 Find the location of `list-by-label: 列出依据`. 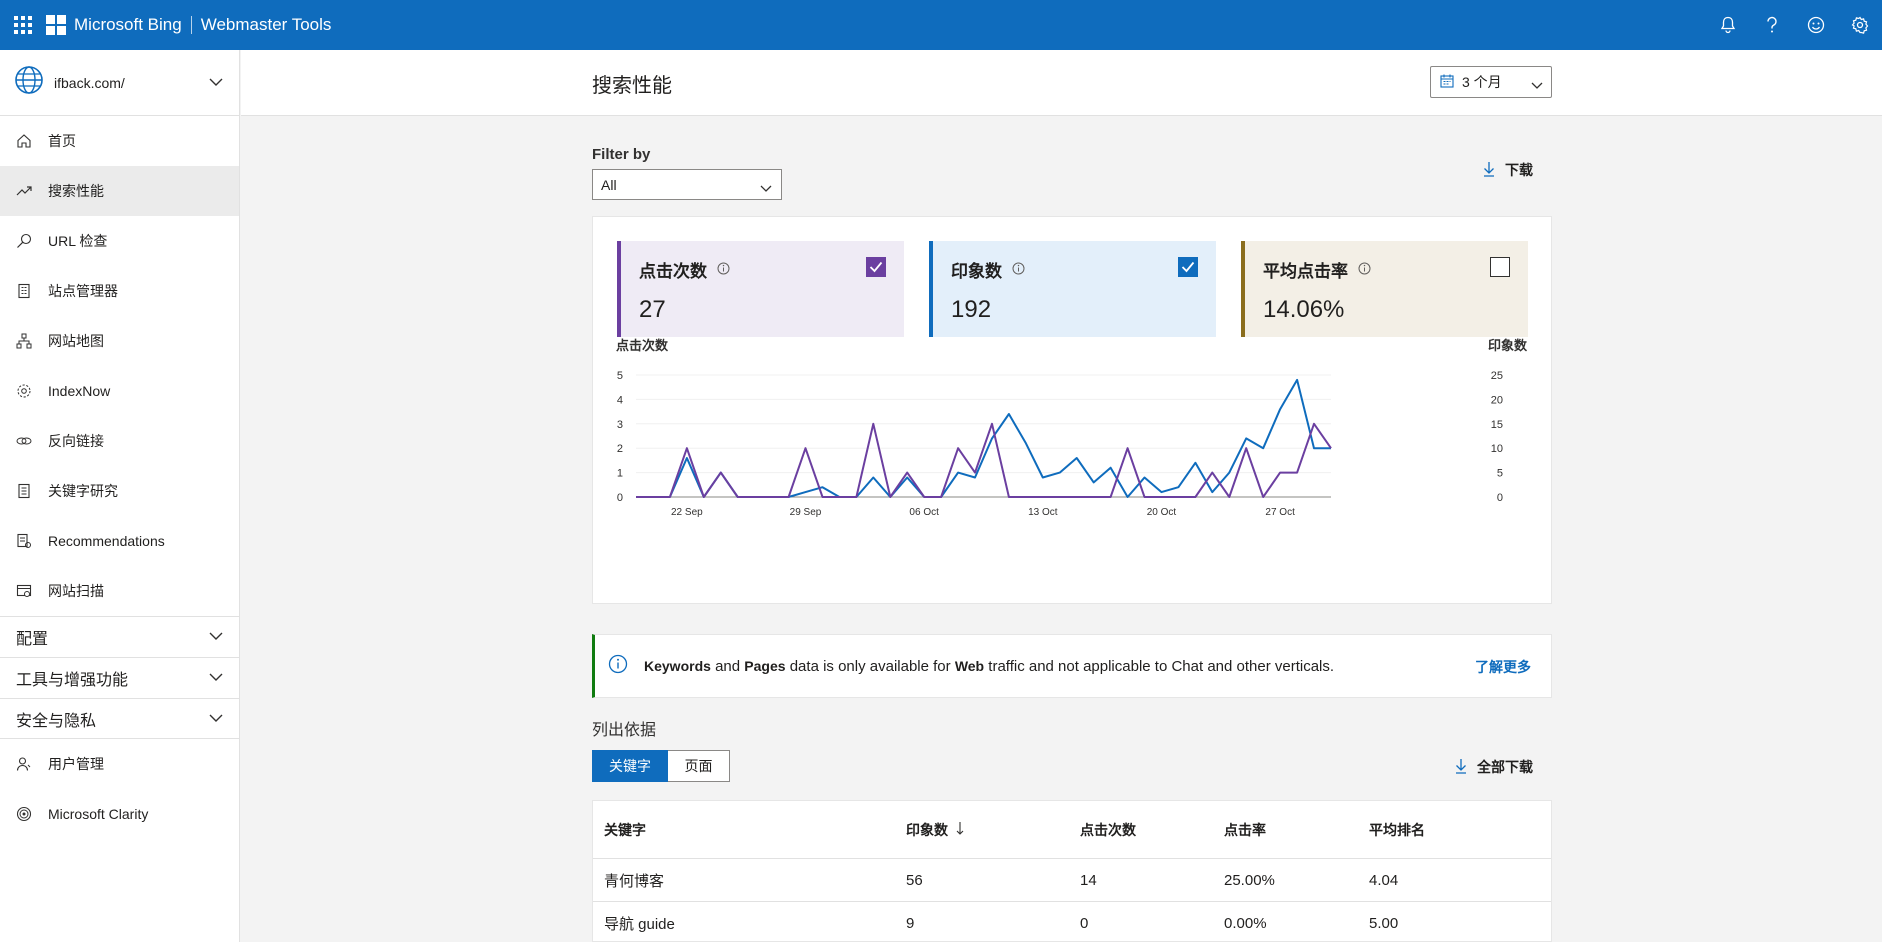

list-by-label: 列出依据 is located at coordinates (624, 730).